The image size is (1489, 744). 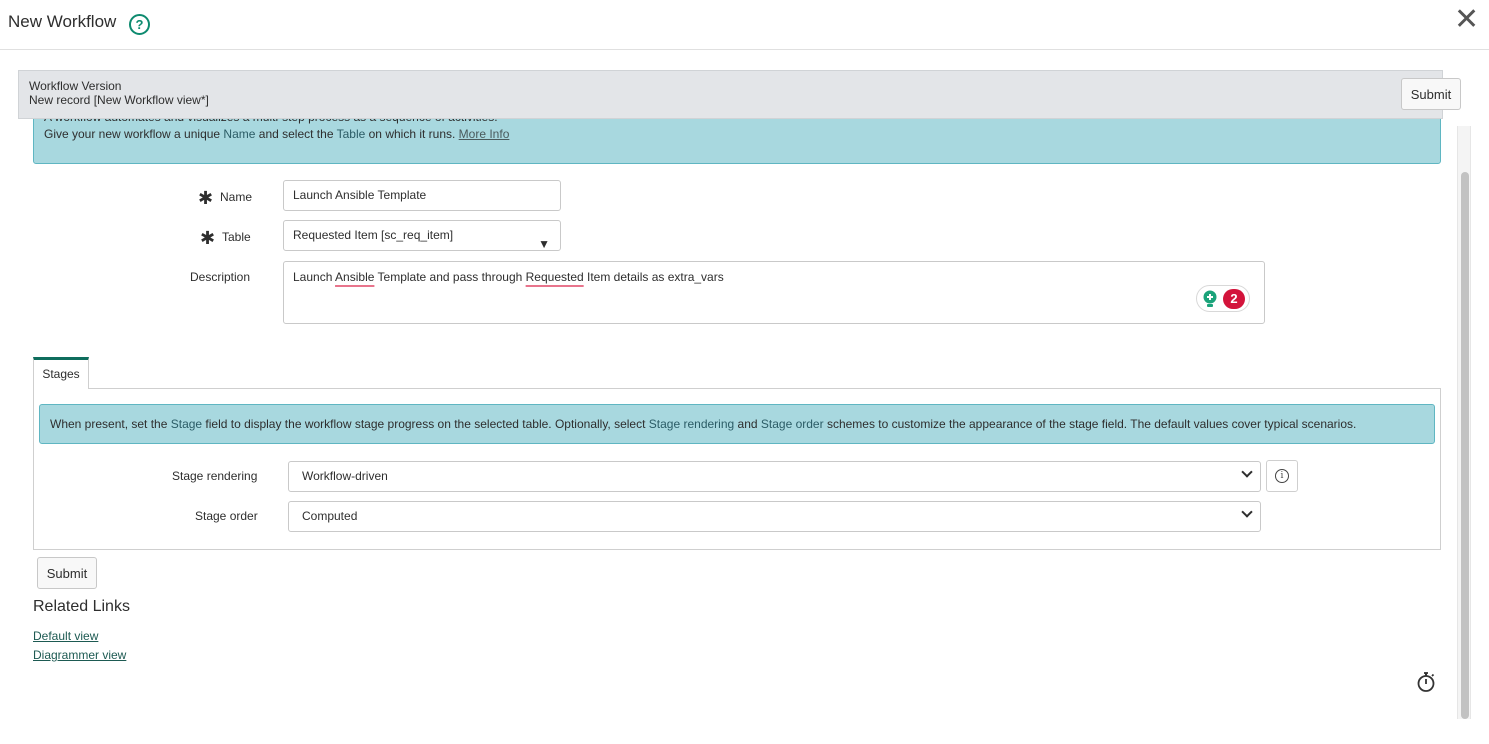 I want to click on stage-rendering-info-button: i, so click(x=1282, y=476).